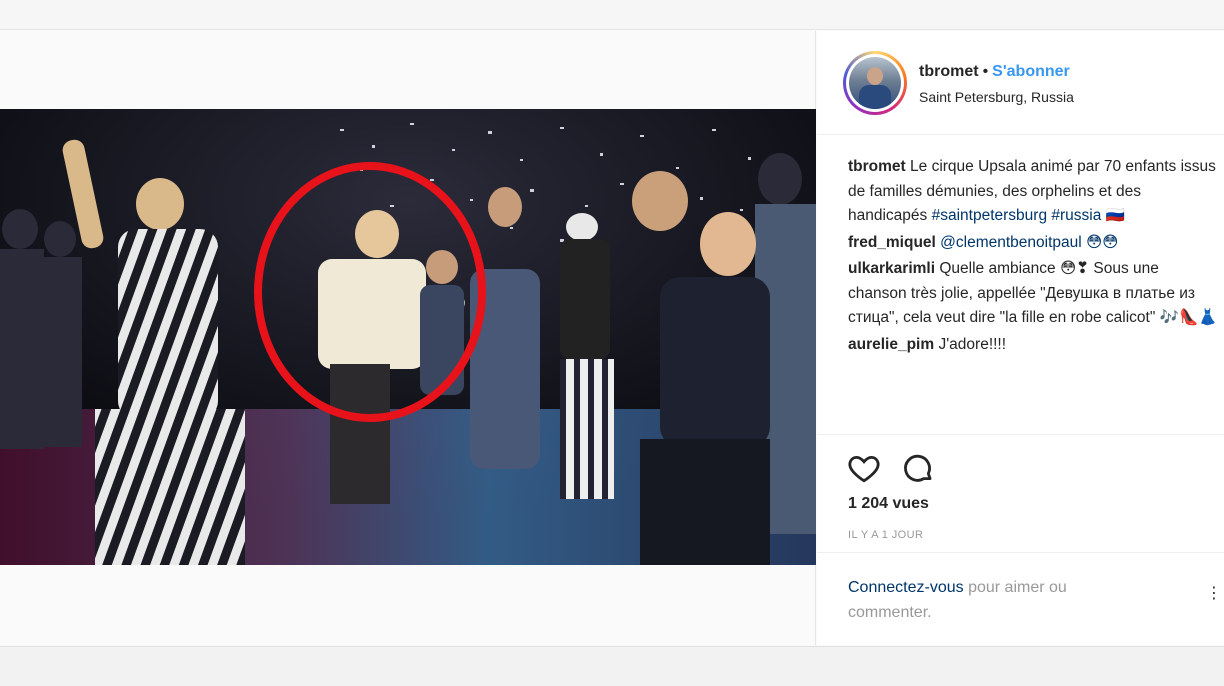  What do you see at coordinates (1029, 242) in the screenshot?
I see `comment-text: @clementbenoitpaul 😳😳` at bounding box center [1029, 242].